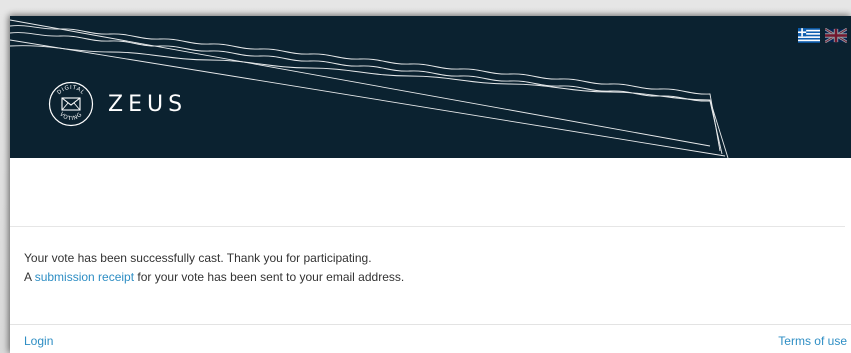  What do you see at coordinates (148, 104) in the screenshot?
I see `logo-text: ZEUS` at bounding box center [148, 104].